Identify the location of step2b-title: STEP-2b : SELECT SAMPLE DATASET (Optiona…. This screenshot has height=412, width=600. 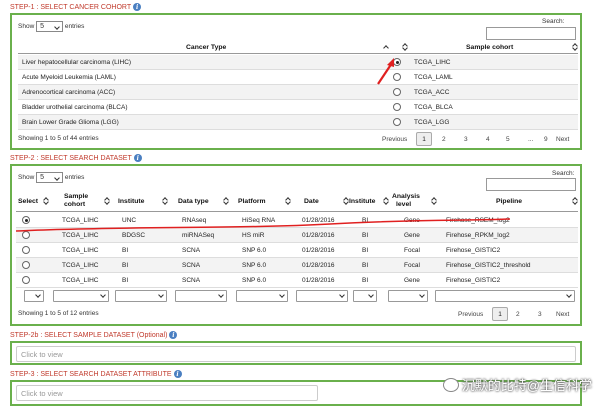
(89, 335).